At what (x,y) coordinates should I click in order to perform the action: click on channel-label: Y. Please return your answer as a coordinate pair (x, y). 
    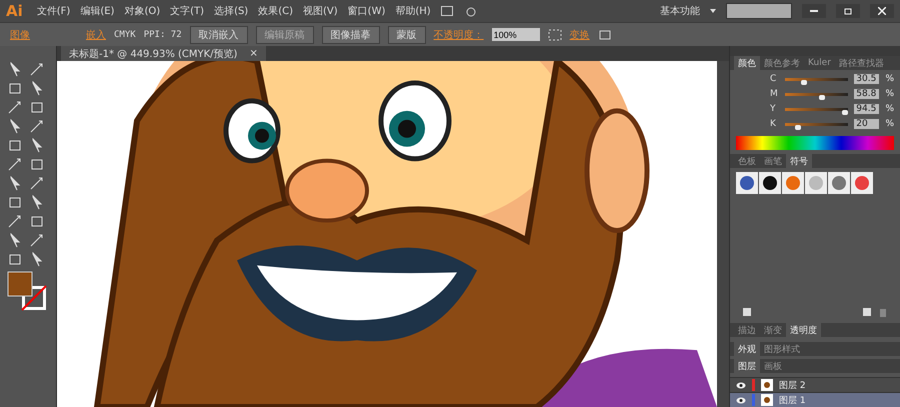
    Looking at the image, I should click on (773, 109).